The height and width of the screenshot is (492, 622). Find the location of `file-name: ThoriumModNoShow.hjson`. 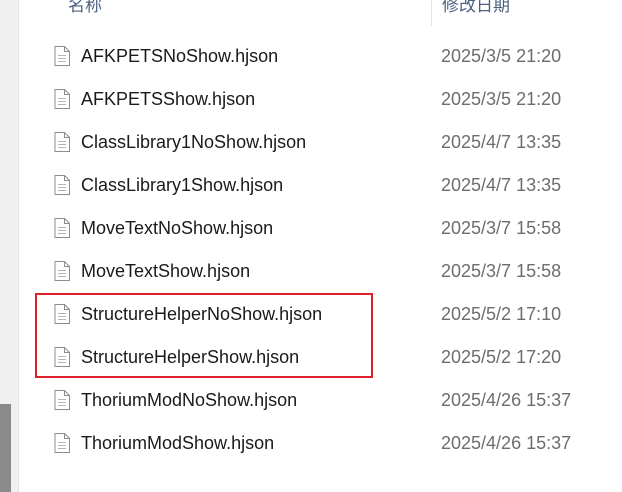

file-name: ThoriumModNoShow.hjson is located at coordinates (189, 400).